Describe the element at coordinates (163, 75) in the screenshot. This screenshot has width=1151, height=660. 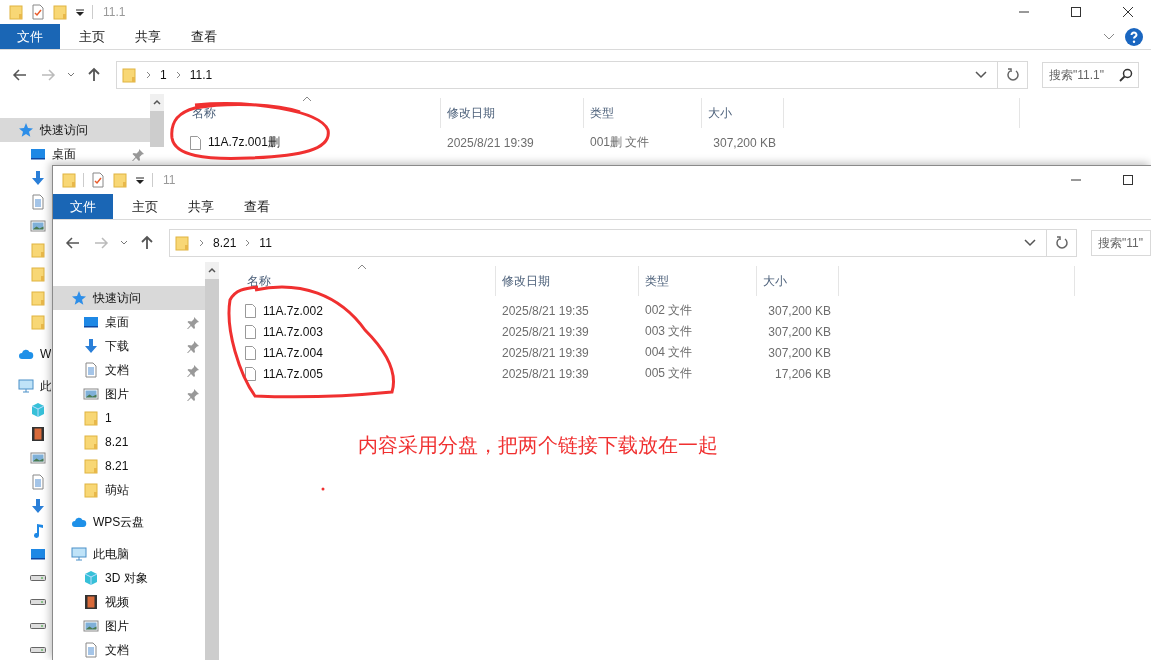
I see `breadcrumb: 1` at that location.